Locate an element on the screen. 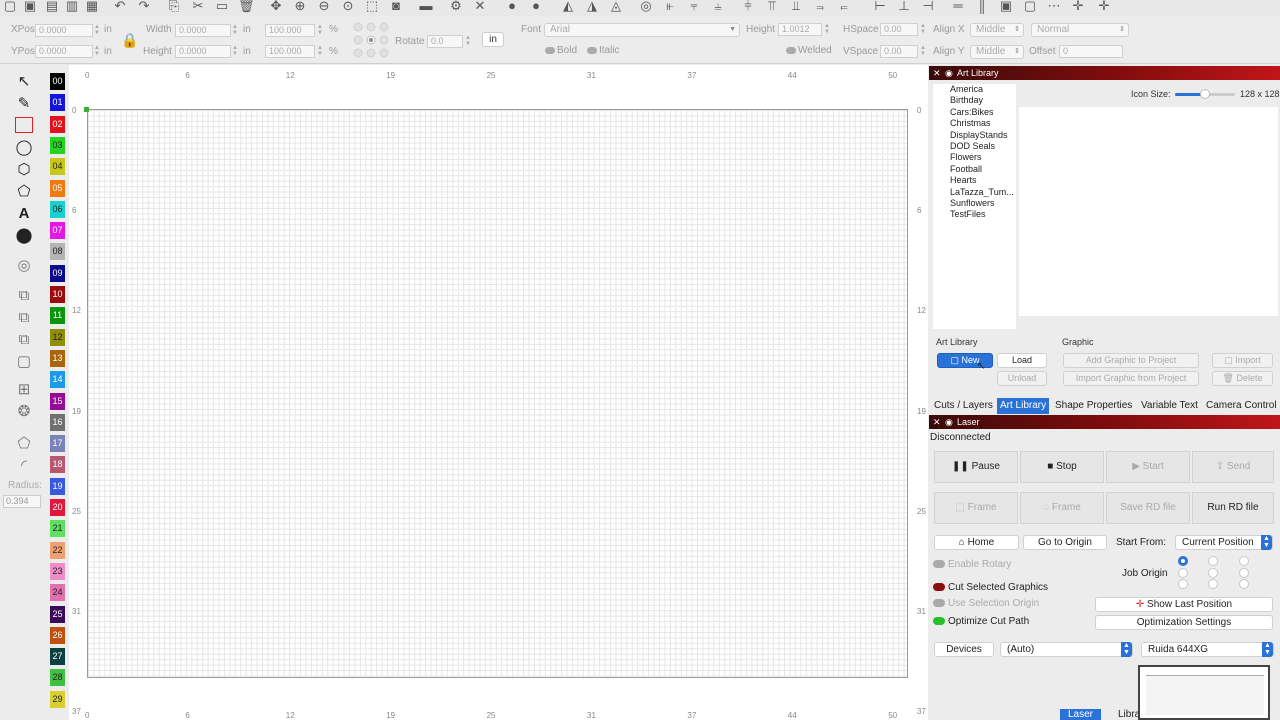  align-center-icon: ⫧ is located at coordinates (694, 7).